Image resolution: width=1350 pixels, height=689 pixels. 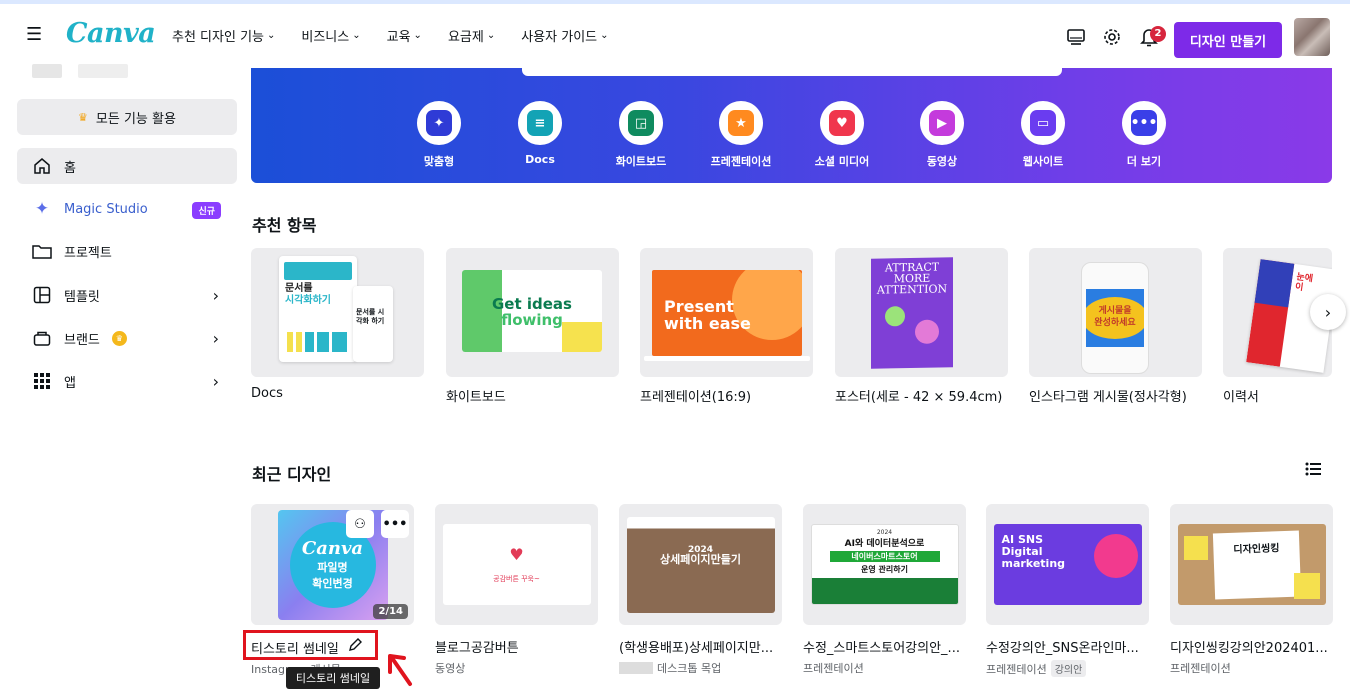 I want to click on recent-section-title: 최근 디자인, so click(x=292, y=474).